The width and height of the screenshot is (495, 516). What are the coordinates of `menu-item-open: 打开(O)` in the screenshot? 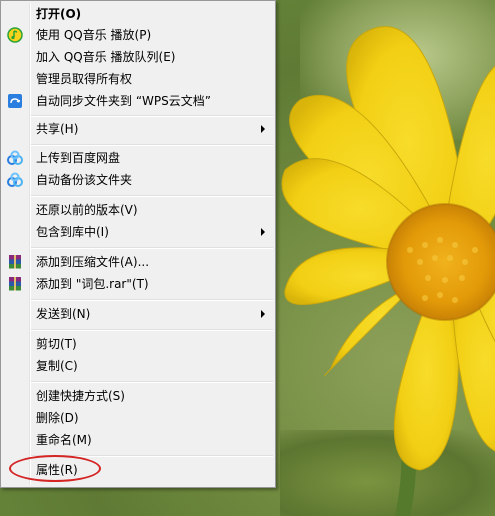 It's located at (138, 14).